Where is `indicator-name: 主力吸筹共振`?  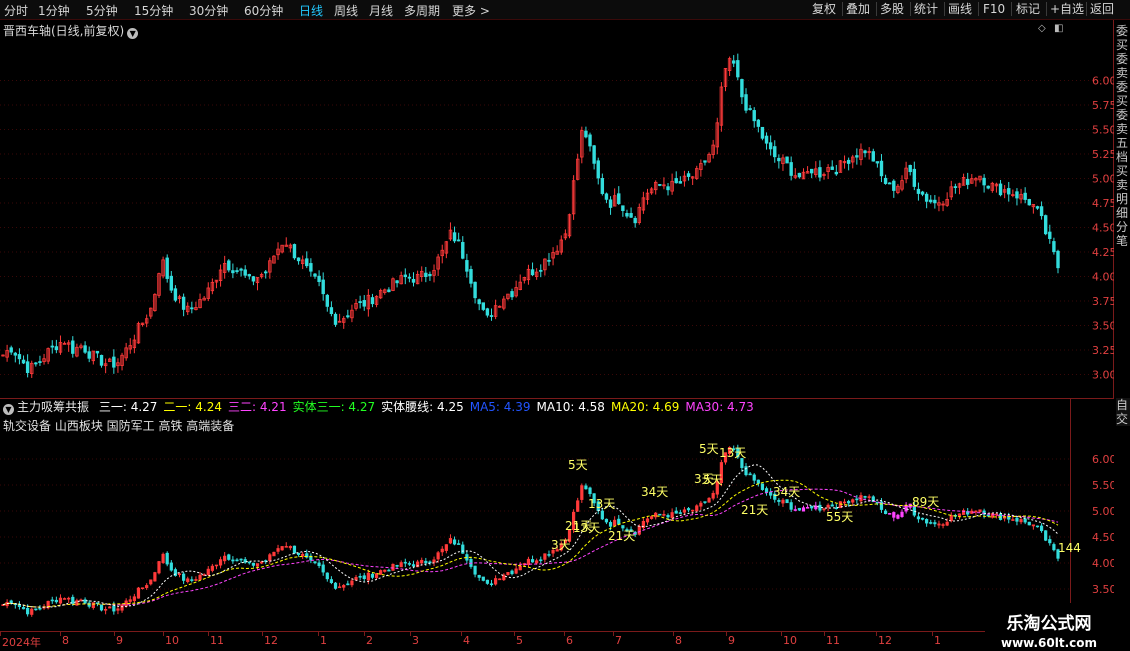
indicator-name: 主力吸筹共振 is located at coordinates (53, 407).